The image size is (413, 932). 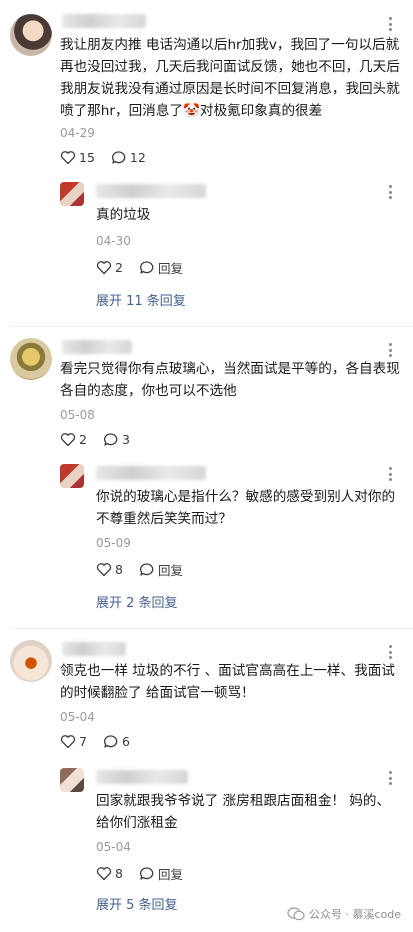 I want to click on comment-count: 6, so click(x=125, y=741).